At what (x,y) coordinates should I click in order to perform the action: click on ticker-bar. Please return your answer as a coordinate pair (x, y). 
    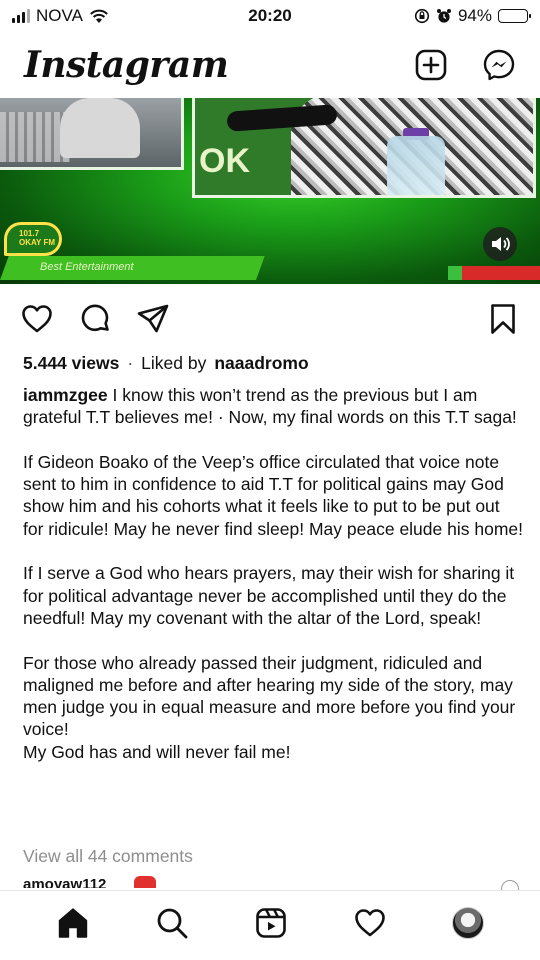
    Looking at the image, I should click on (494, 273).